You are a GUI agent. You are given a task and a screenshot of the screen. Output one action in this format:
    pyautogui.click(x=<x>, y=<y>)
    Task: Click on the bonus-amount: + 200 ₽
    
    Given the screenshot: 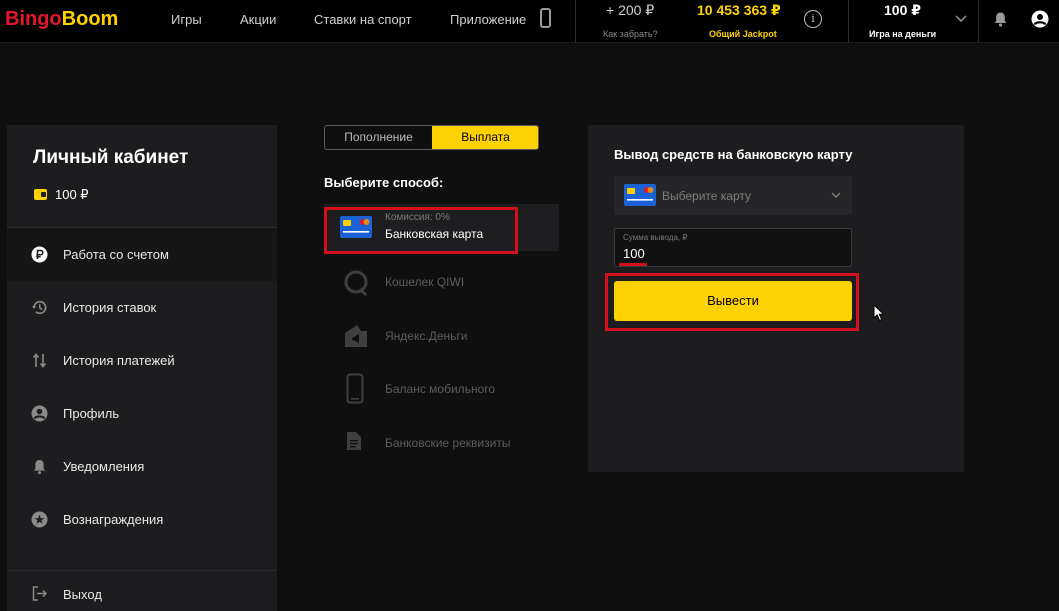 What is the action you would take?
    pyautogui.click(x=630, y=10)
    